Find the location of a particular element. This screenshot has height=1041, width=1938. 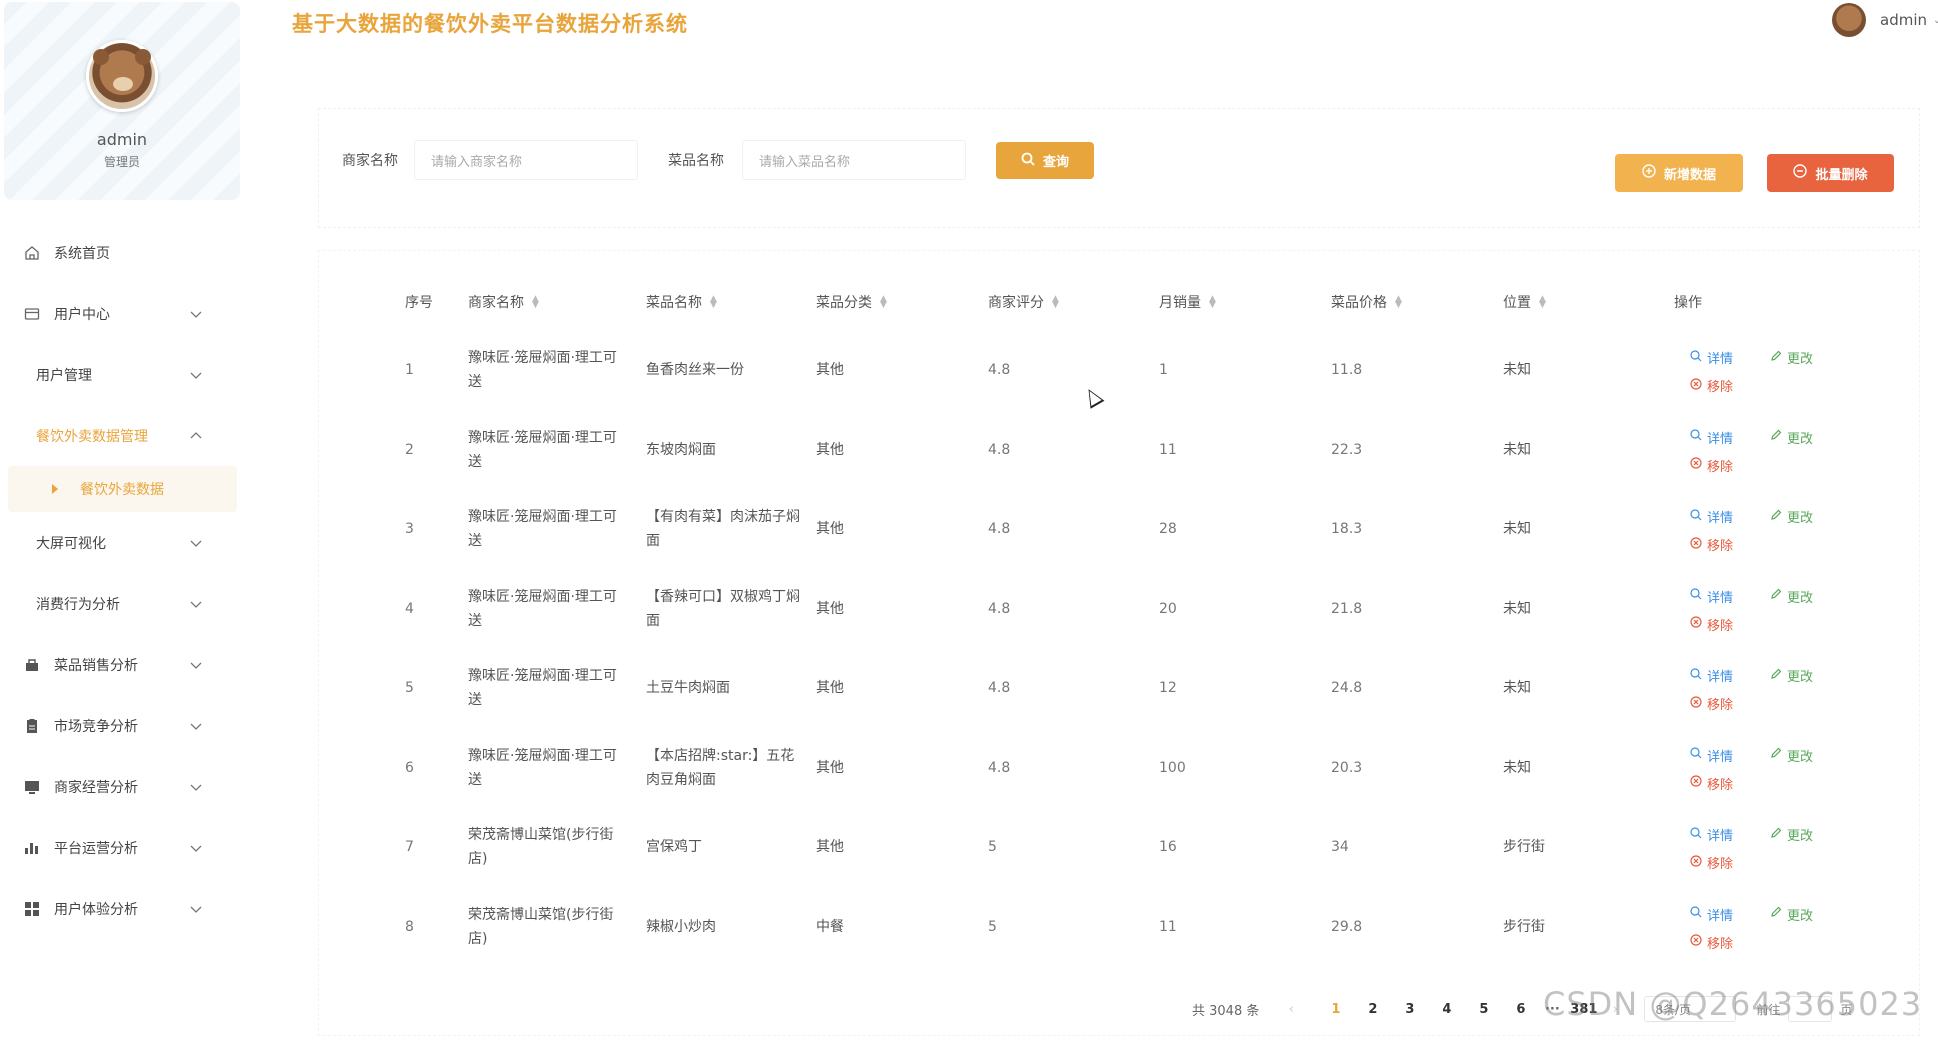

add-data-button: 新增数据 is located at coordinates (1679, 173).